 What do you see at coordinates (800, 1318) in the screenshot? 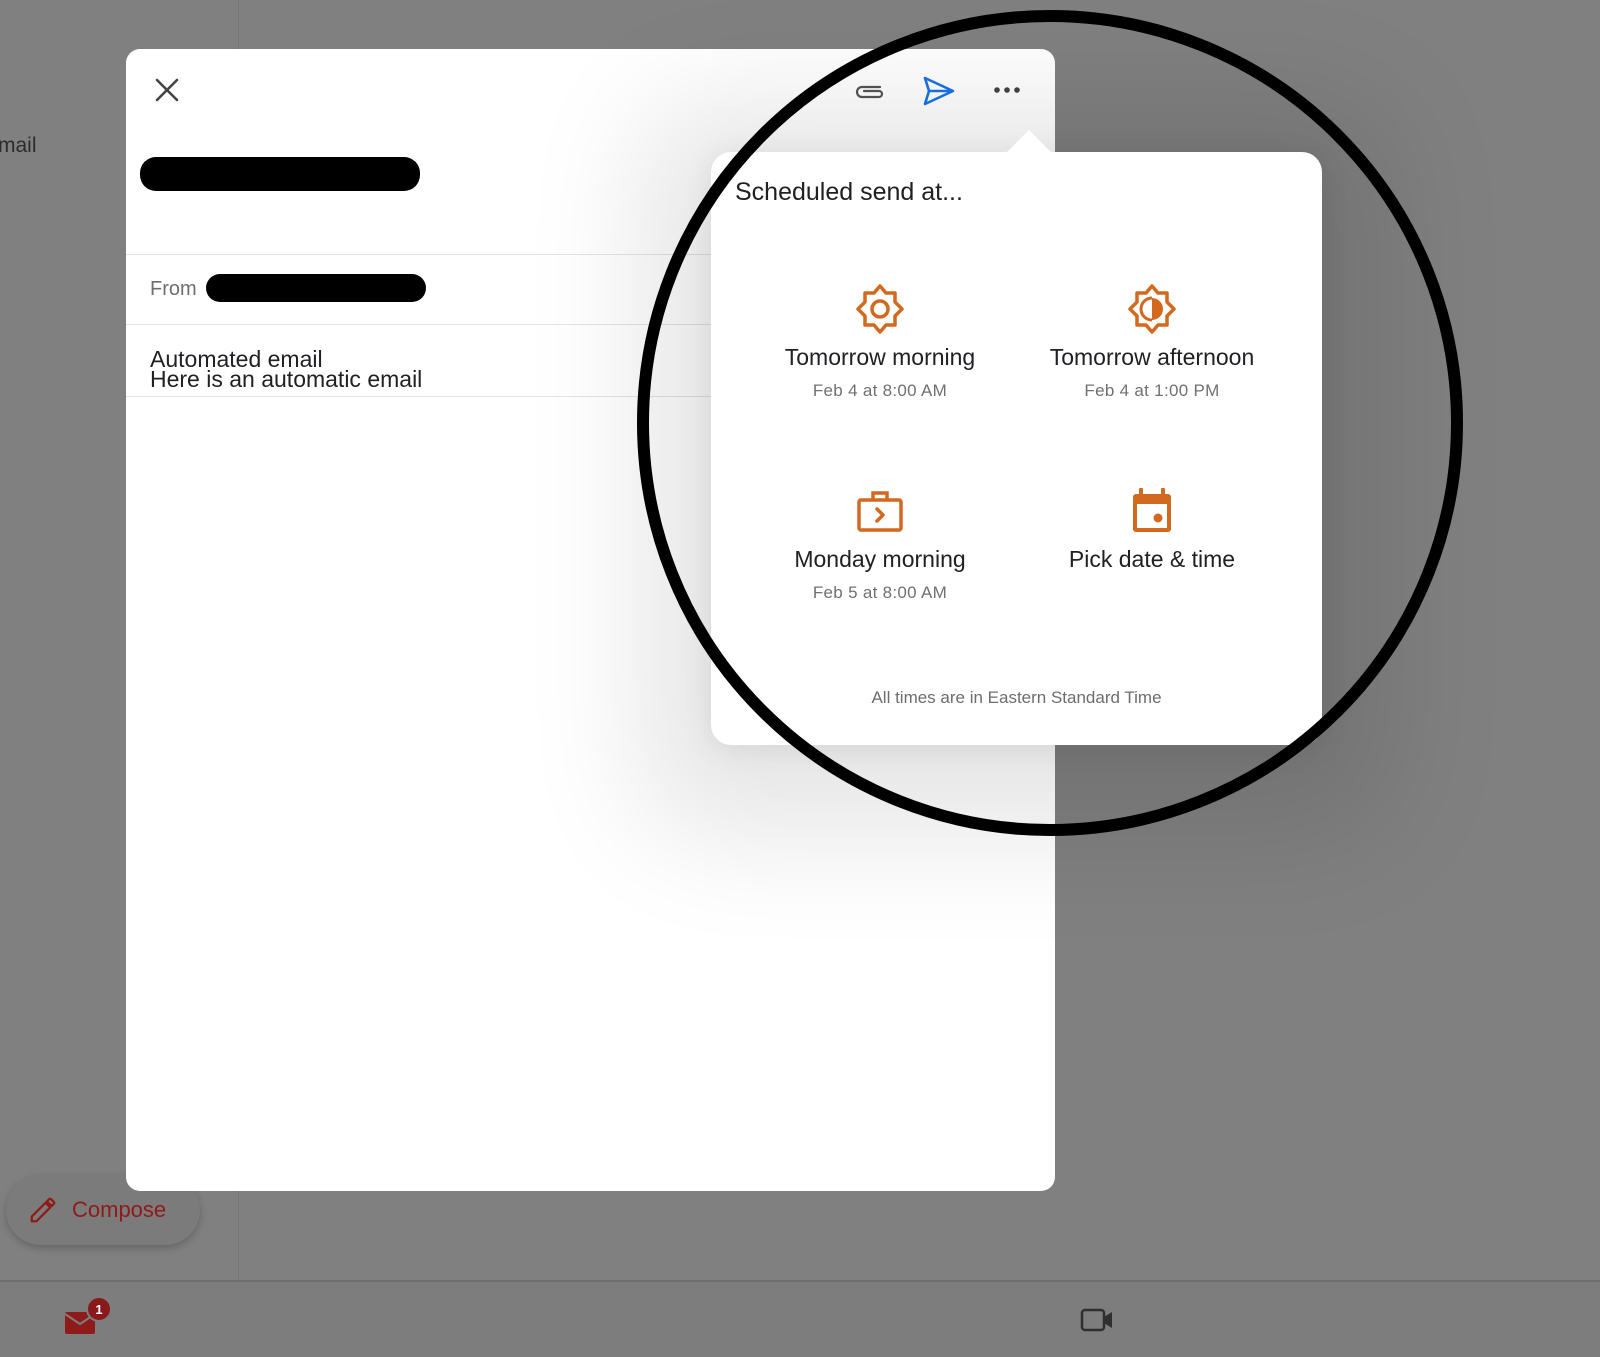
I see `bottom-navigation: 1` at bounding box center [800, 1318].